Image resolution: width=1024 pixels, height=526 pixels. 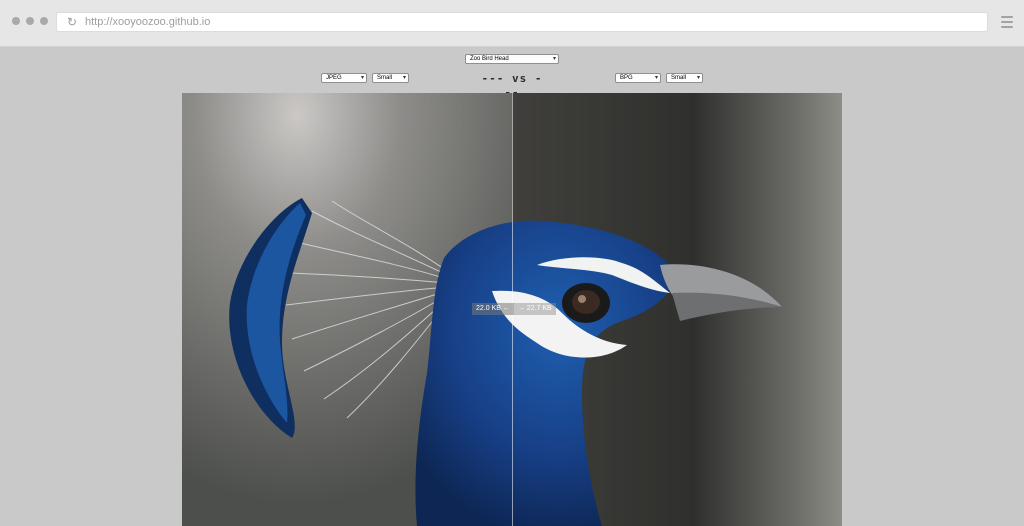 I want to click on menu-icon, so click(x=1007, y=22).